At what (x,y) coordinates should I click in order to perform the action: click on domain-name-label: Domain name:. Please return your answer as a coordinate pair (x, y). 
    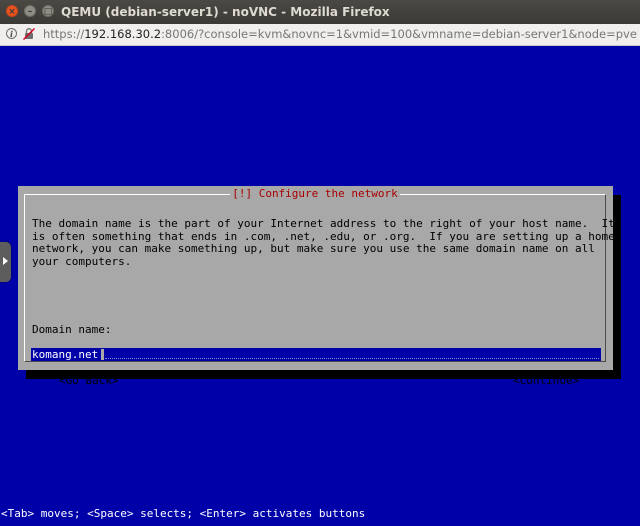
    Looking at the image, I should click on (72, 329).